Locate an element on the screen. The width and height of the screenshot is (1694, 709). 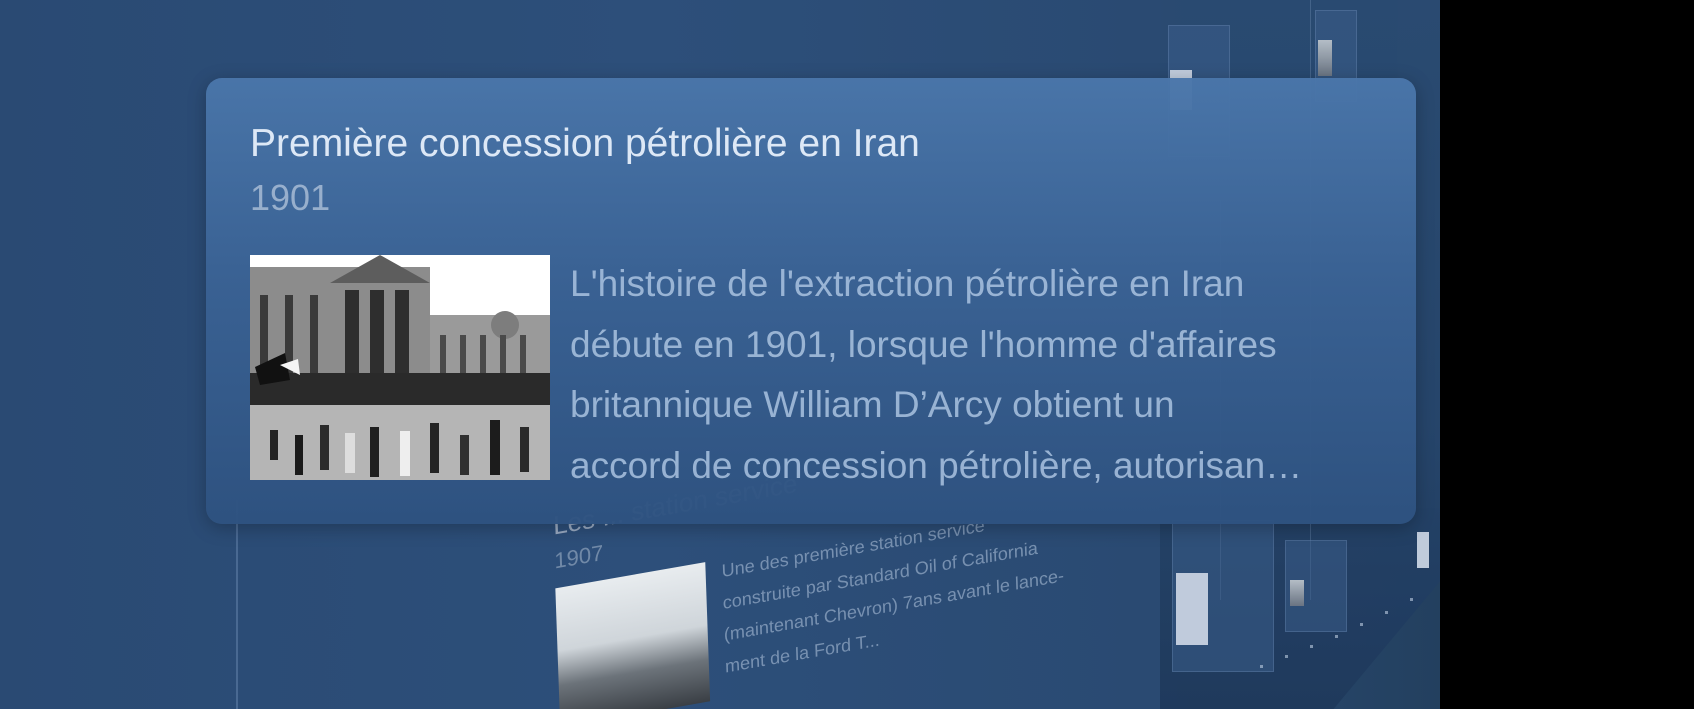
event-title: Première concession pétrolière en Iran is located at coordinates (585, 143).